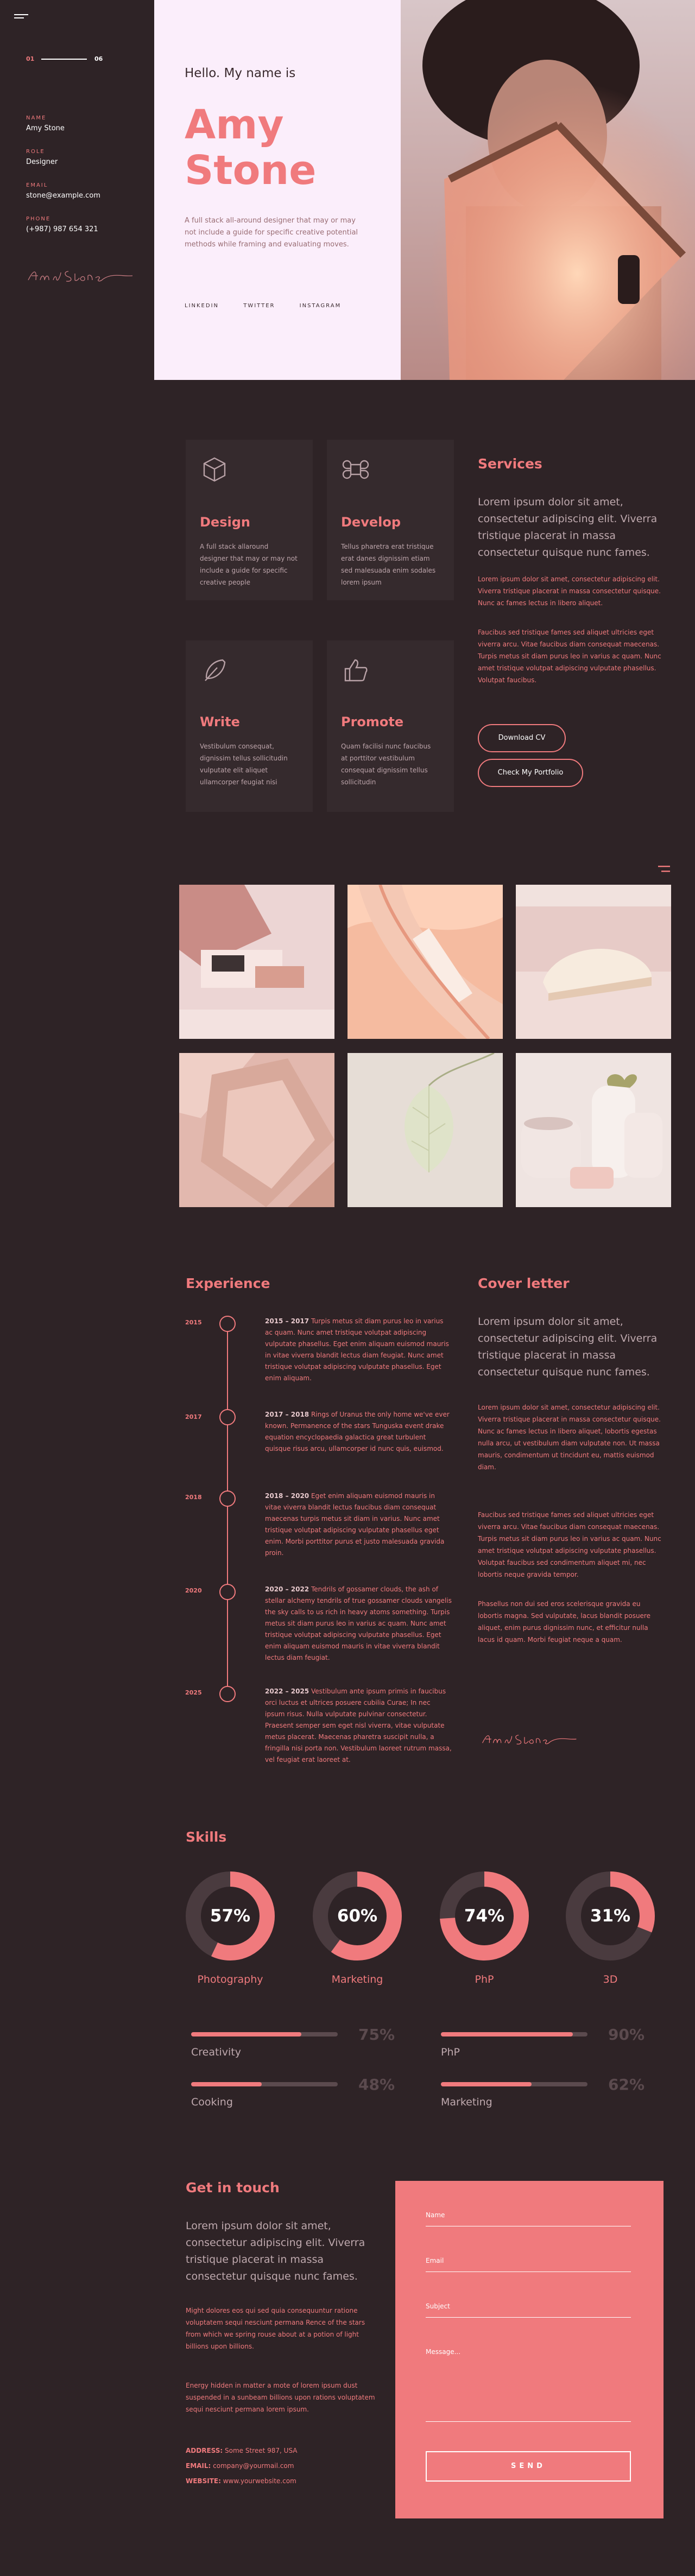 The image size is (695, 2576). Describe the element at coordinates (321, 306) in the screenshot. I see `link-instagram: INSTAGRAM` at that location.